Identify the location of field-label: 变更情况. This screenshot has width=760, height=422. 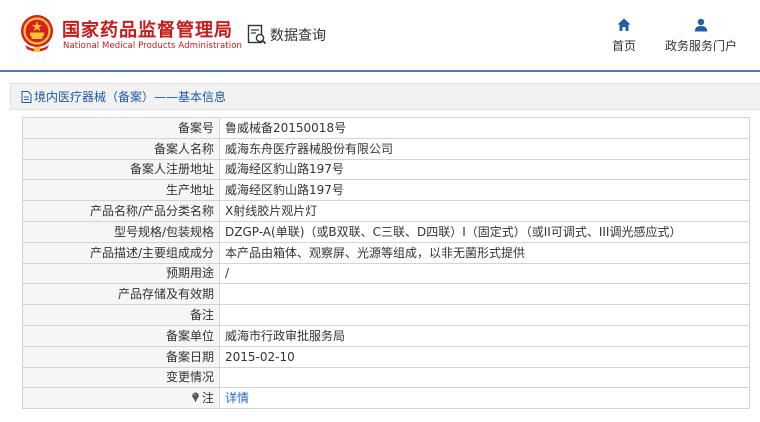
(121, 377).